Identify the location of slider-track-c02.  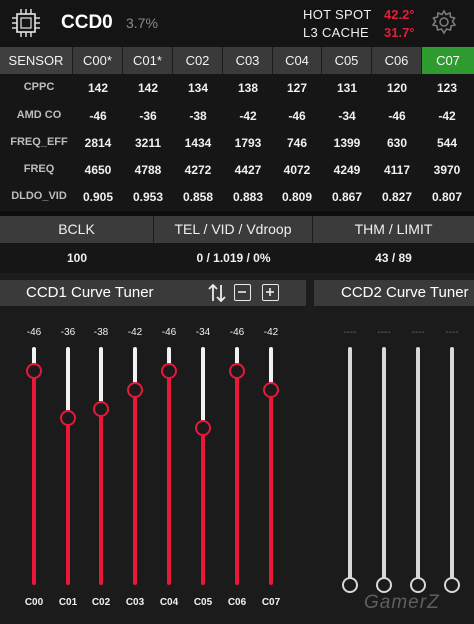
(101, 466).